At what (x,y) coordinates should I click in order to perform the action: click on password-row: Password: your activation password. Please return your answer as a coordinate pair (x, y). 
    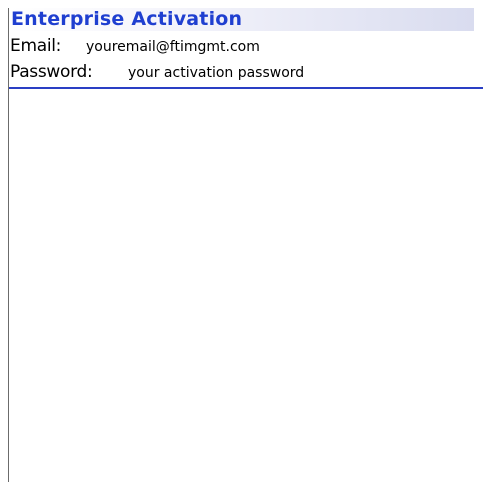
    Looking at the image, I should click on (242, 72).